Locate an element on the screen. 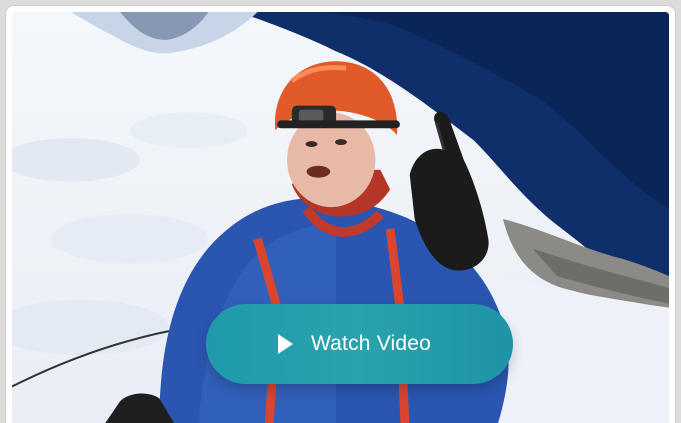  watch-video-button: Watch Video is located at coordinates (359, 344).